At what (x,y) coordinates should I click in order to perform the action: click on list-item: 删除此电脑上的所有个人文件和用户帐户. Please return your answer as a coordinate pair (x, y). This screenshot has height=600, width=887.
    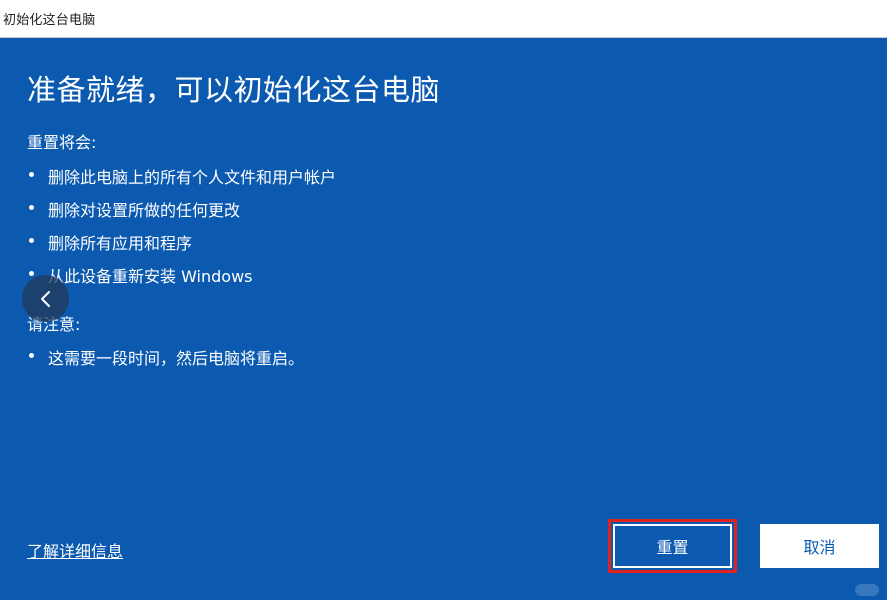
    Looking at the image, I should click on (181, 180).